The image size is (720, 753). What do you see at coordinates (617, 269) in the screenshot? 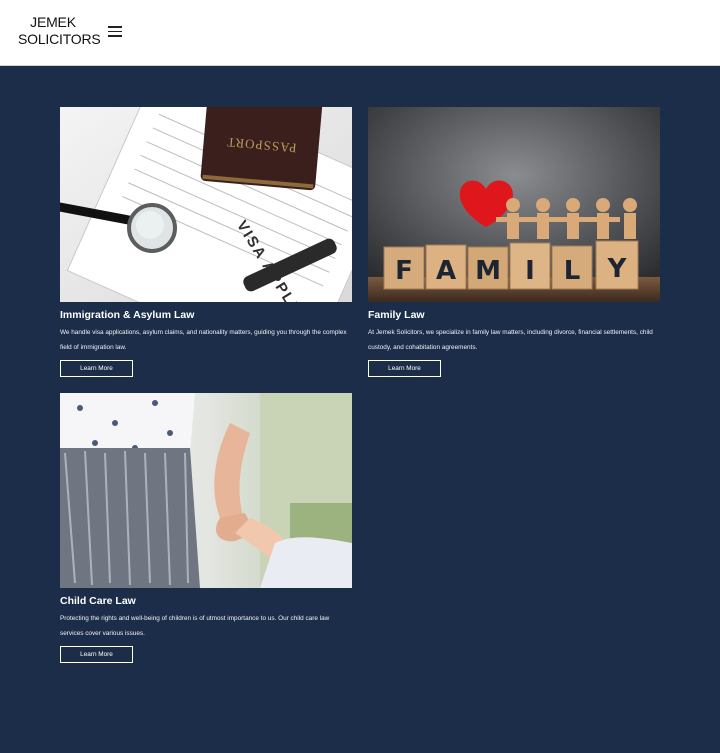
I see `block-letter: Y` at bounding box center [617, 269].